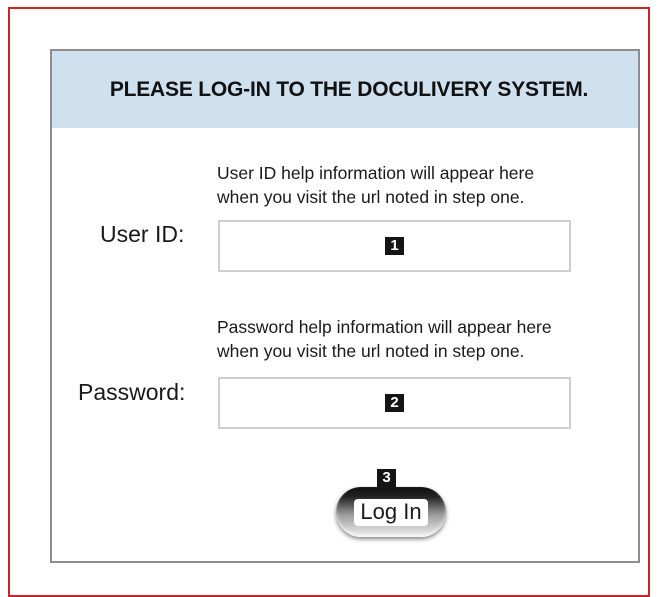 Image resolution: width=659 pixels, height=597 pixels. I want to click on password-label: Password:, so click(132, 392).